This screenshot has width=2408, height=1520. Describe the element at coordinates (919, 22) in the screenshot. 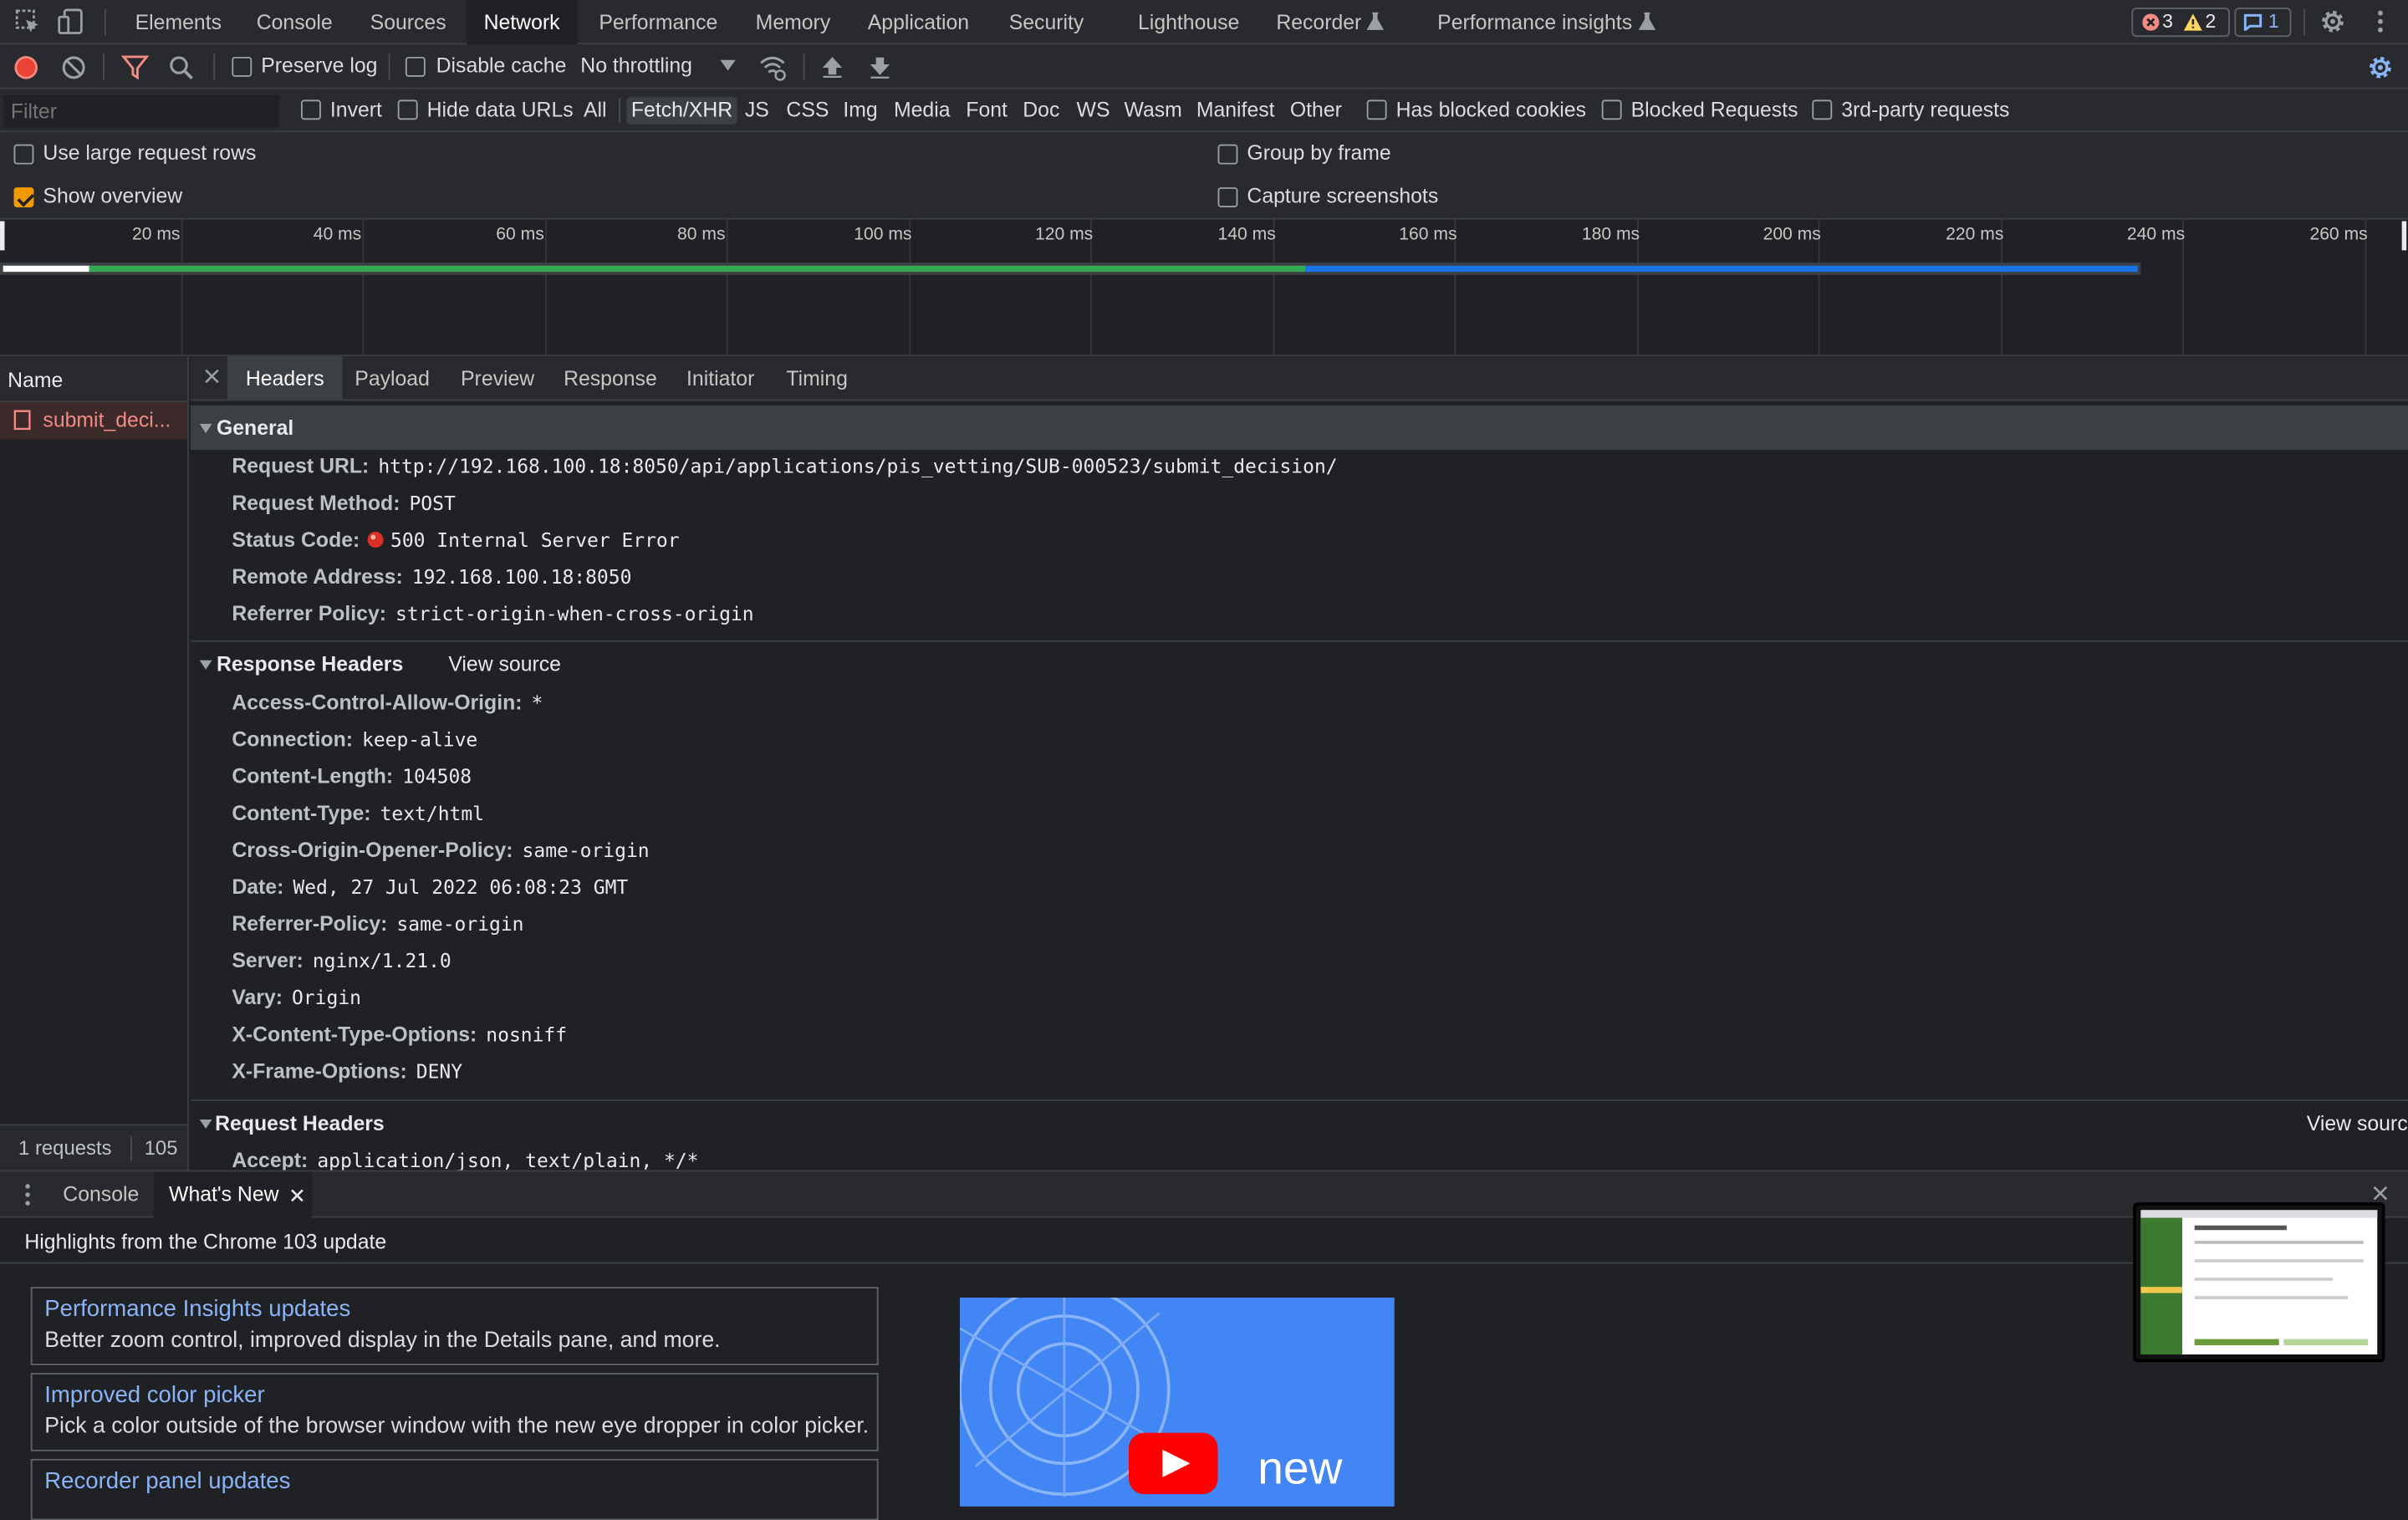

I see `tab-application: Application` at that location.